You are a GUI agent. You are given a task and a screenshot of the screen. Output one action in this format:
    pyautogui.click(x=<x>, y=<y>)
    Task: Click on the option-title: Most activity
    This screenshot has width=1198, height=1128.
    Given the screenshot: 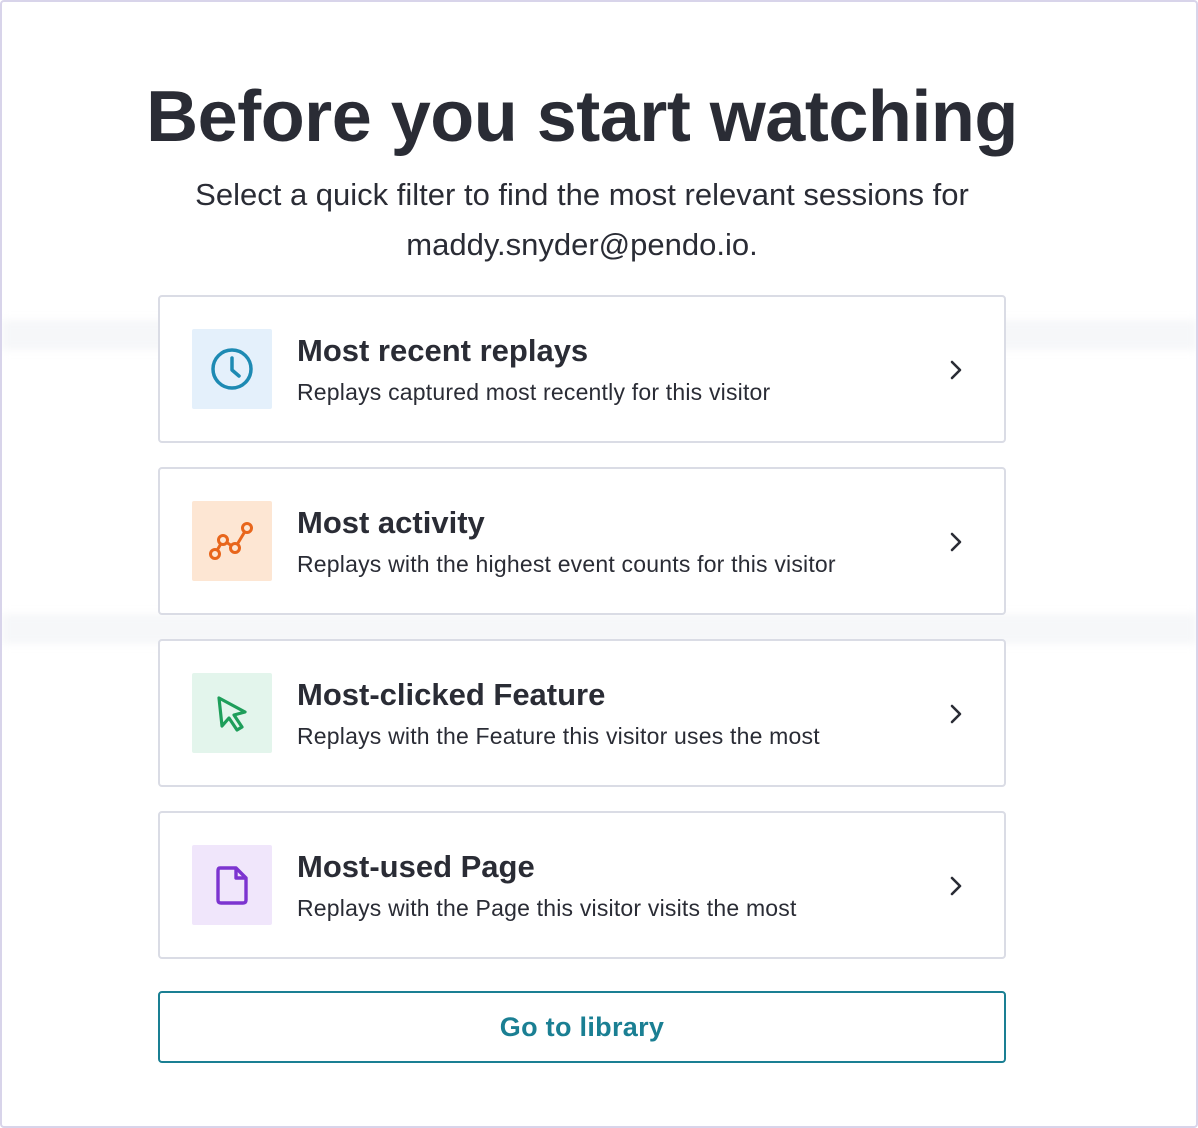 What is the action you would take?
    pyautogui.click(x=391, y=522)
    